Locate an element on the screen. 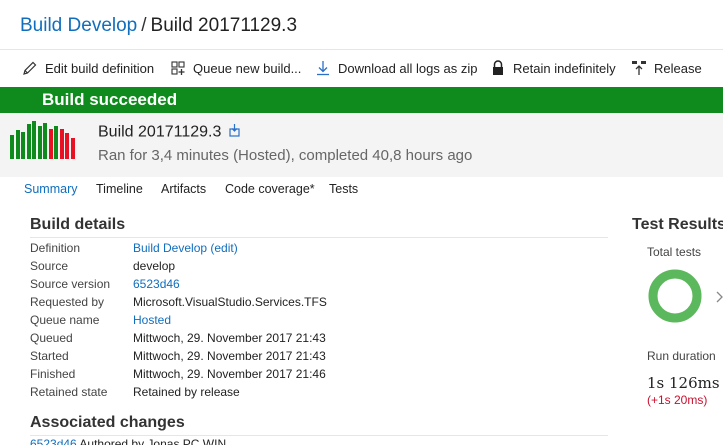  detail-row-source: Source develop is located at coordinates (310, 267).